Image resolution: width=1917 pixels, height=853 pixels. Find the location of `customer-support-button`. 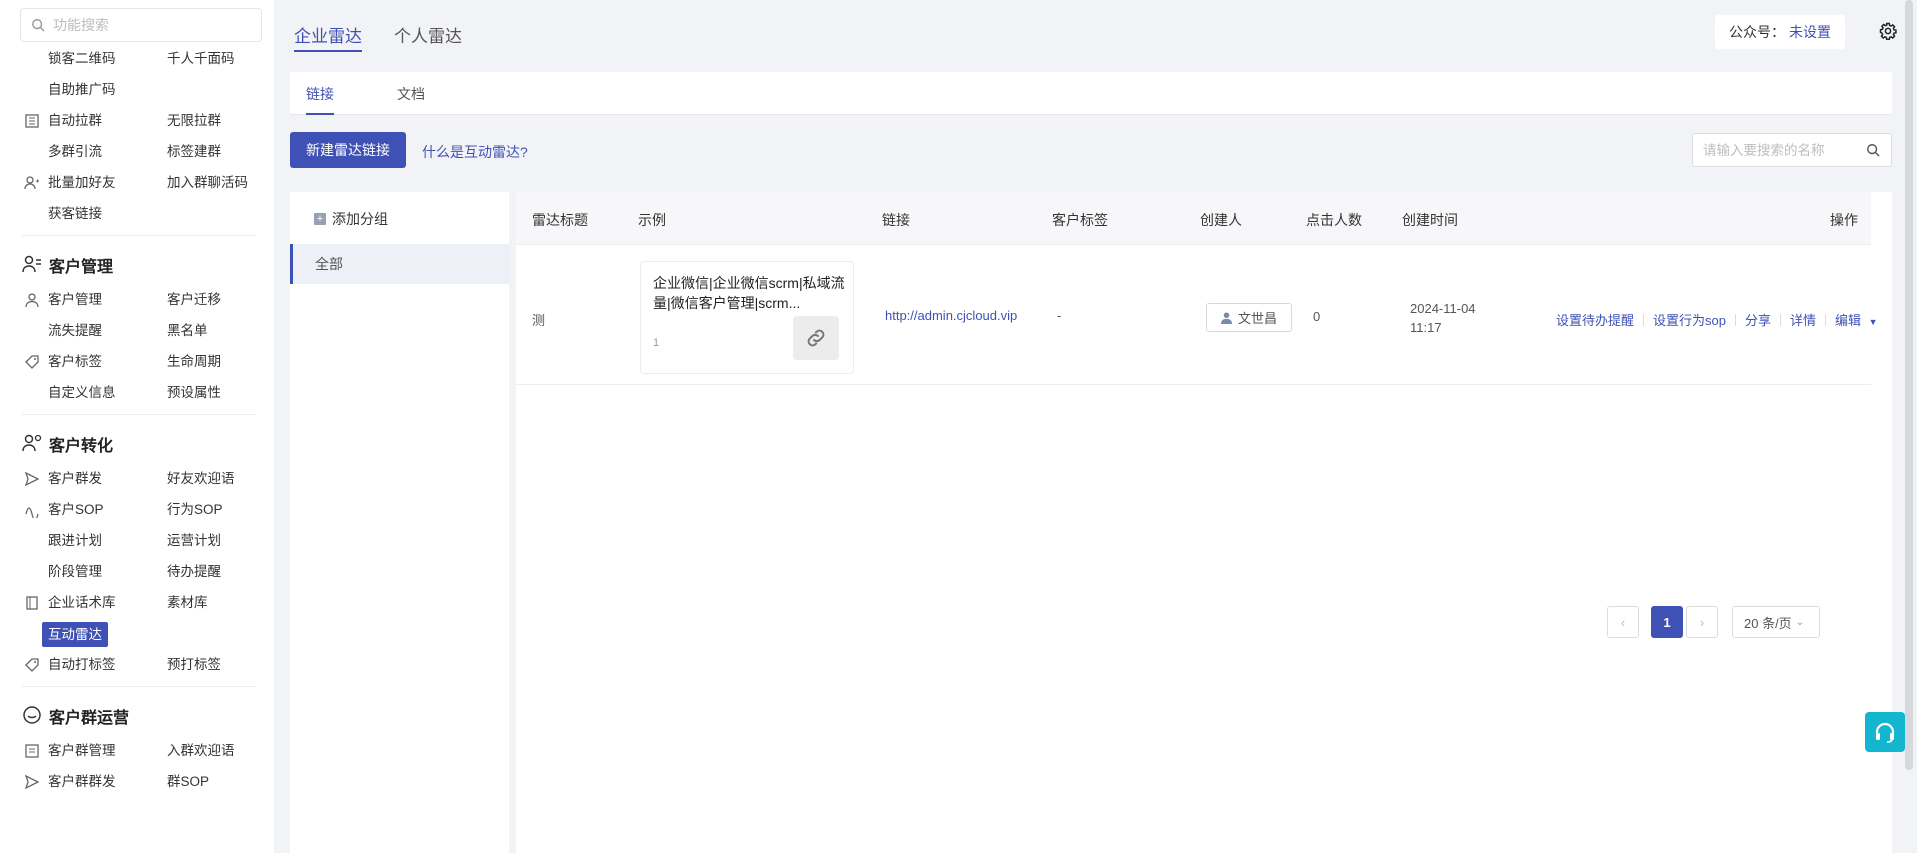

customer-support-button is located at coordinates (1885, 732).